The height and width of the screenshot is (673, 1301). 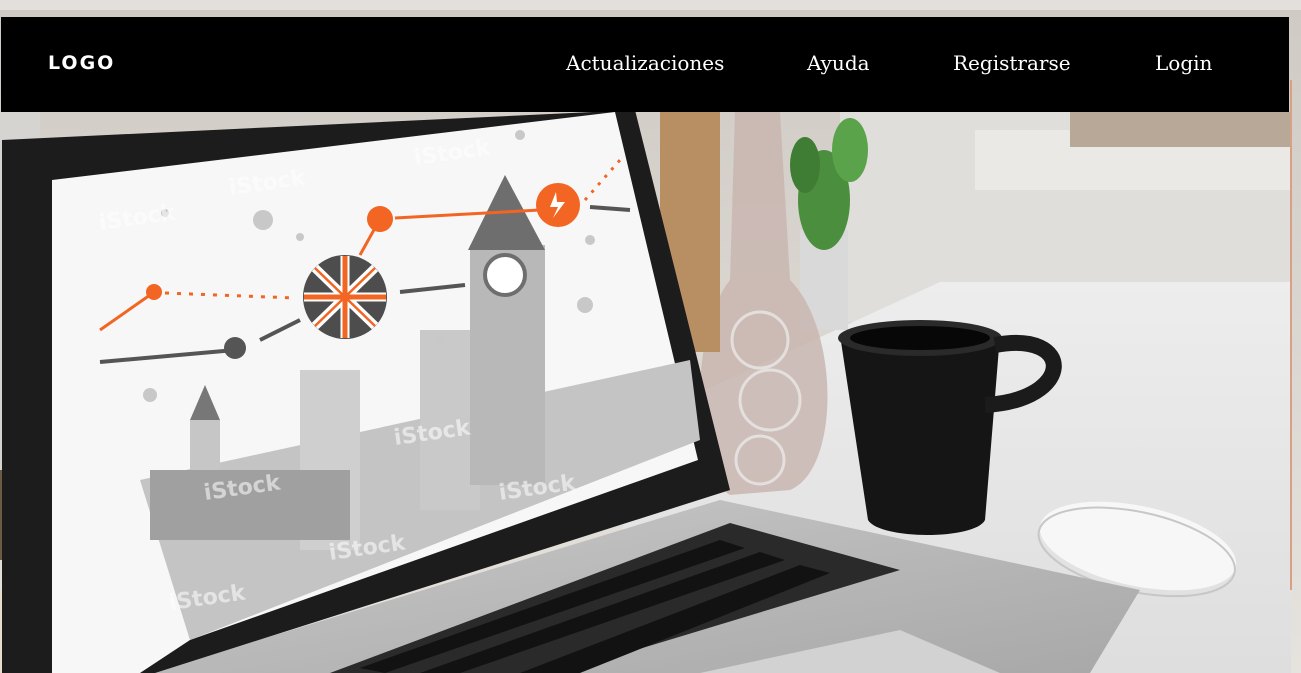 I want to click on nav-link-registrarse: Registrarse, so click(x=1012, y=64).